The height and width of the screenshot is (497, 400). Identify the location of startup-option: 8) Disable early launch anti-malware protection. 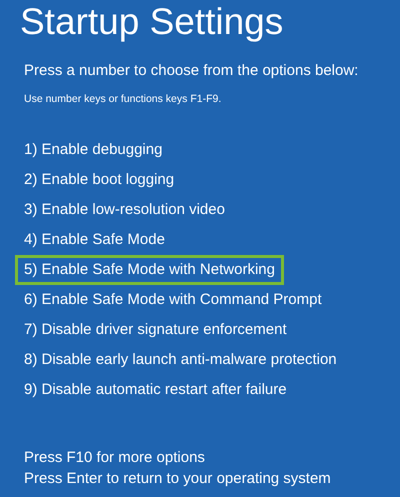
(180, 360).